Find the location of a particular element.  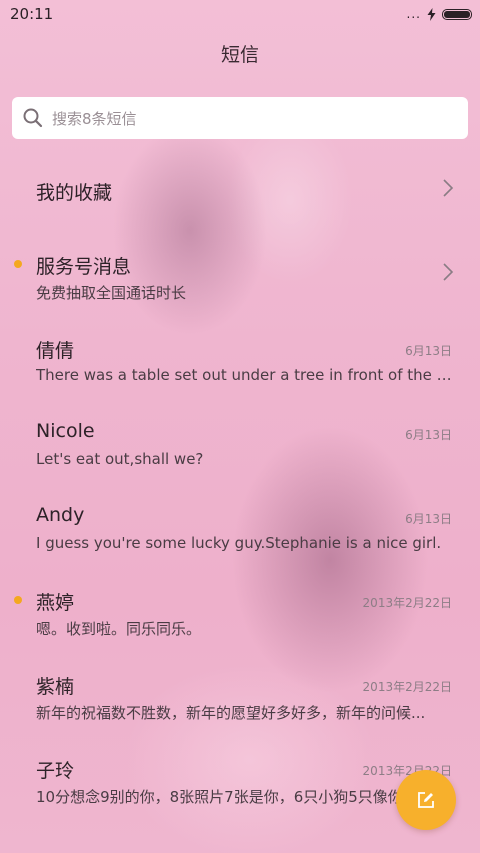

charging-bolt-icon is located at coordinates (431, 14).